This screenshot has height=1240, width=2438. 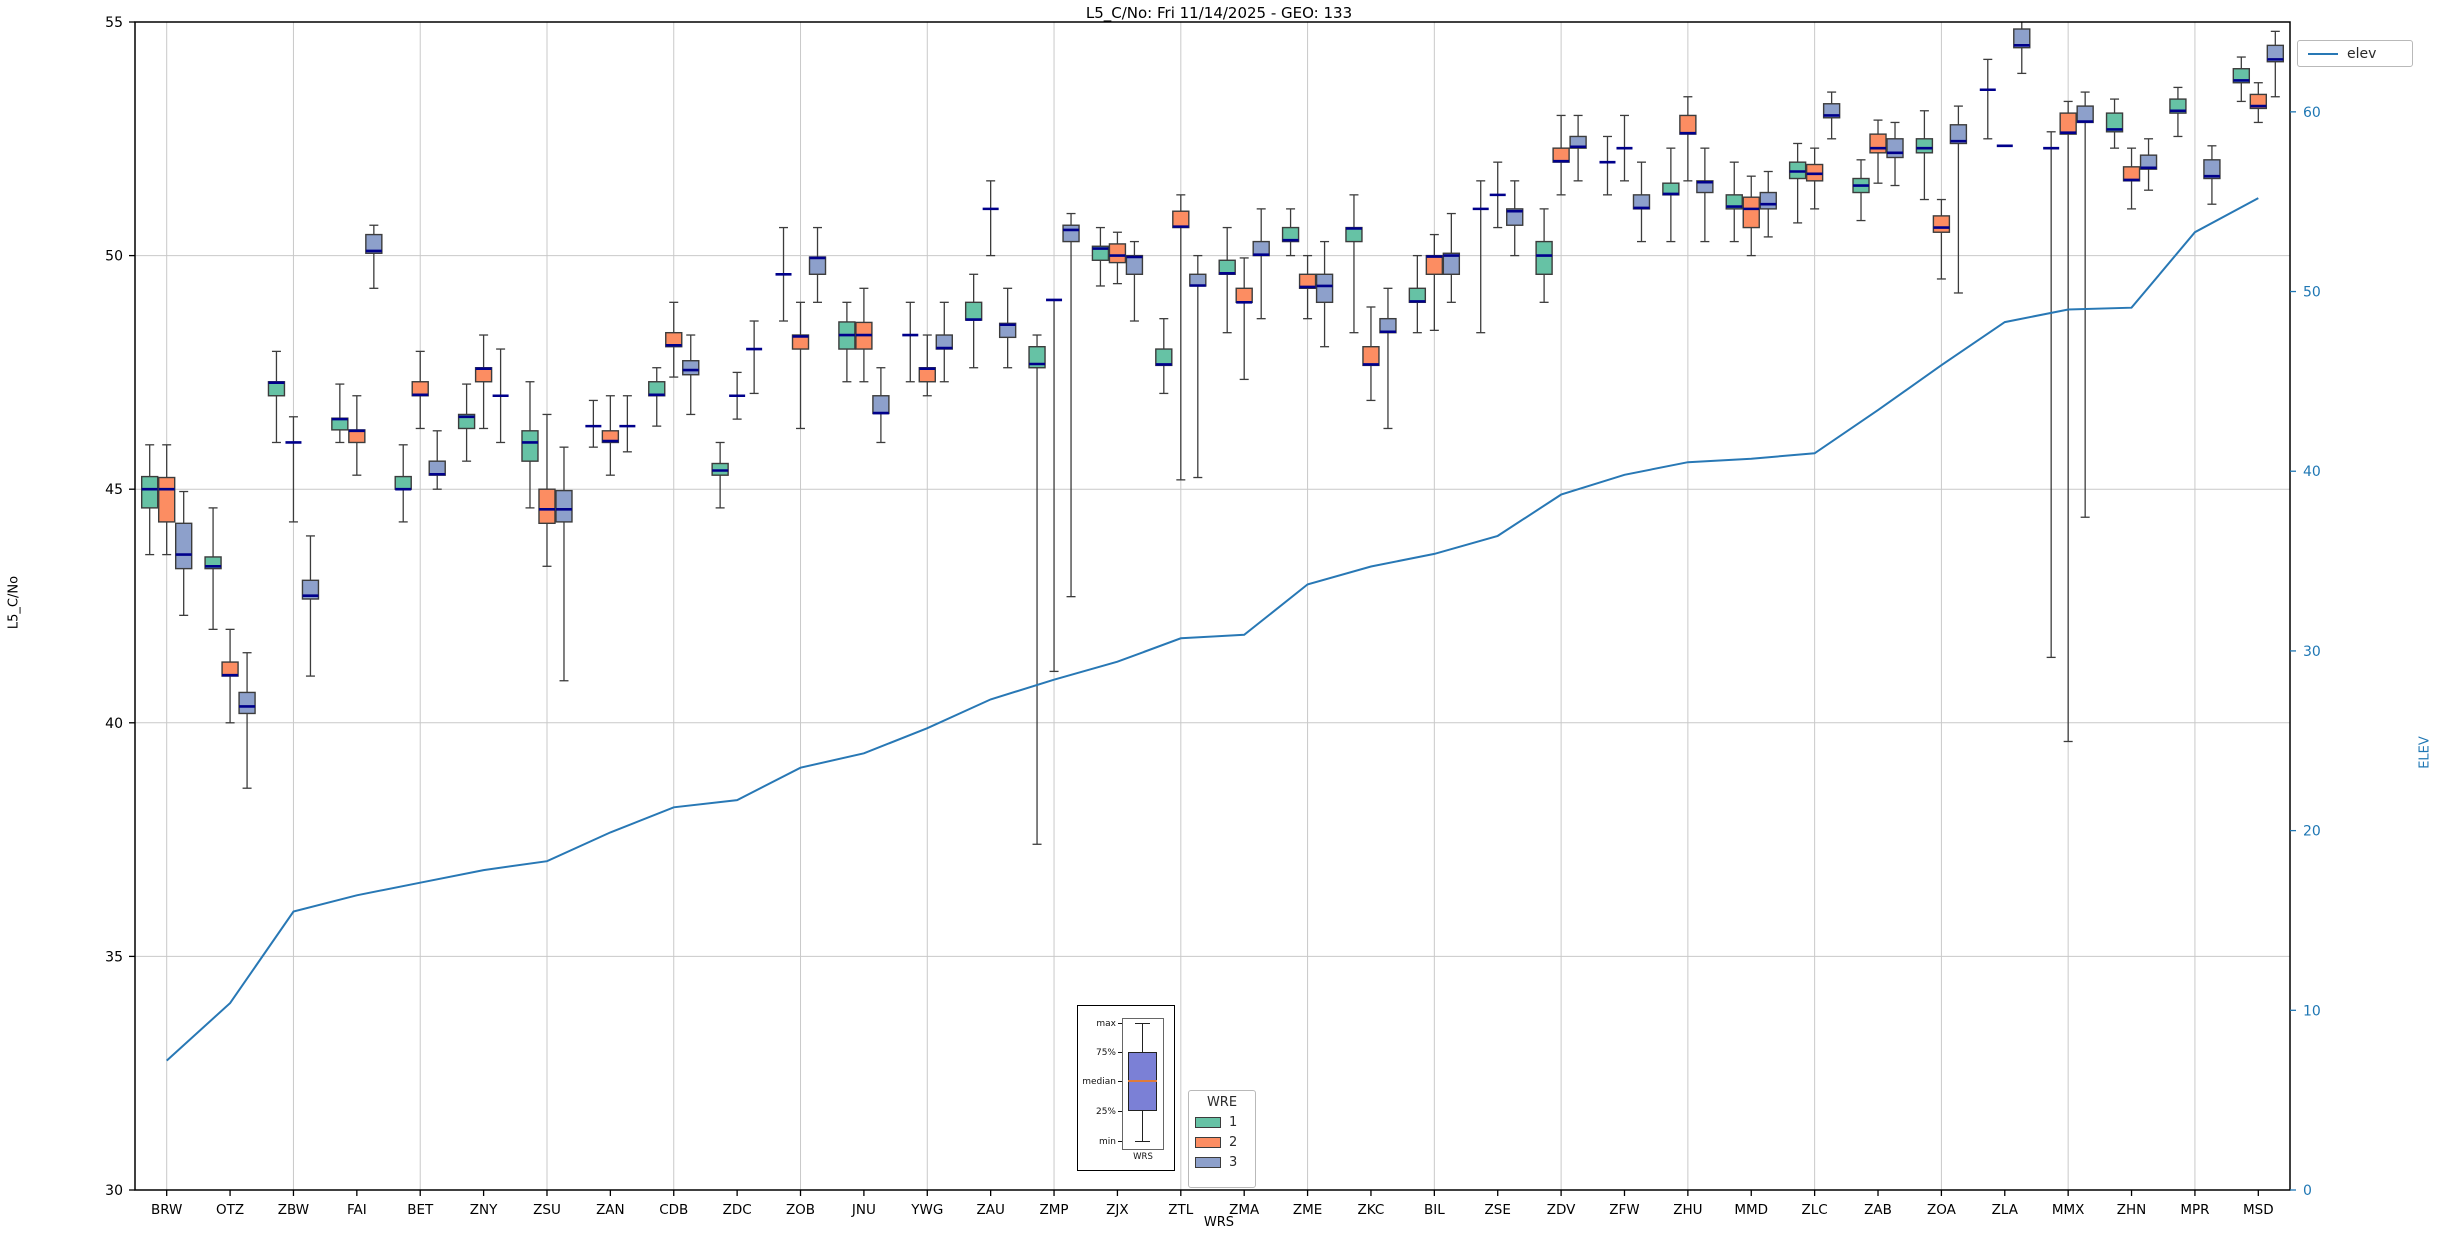 I want to click on boxplot-explainer-inset: max 75% median 25% min WRS, so click(x=1126, y=1088).